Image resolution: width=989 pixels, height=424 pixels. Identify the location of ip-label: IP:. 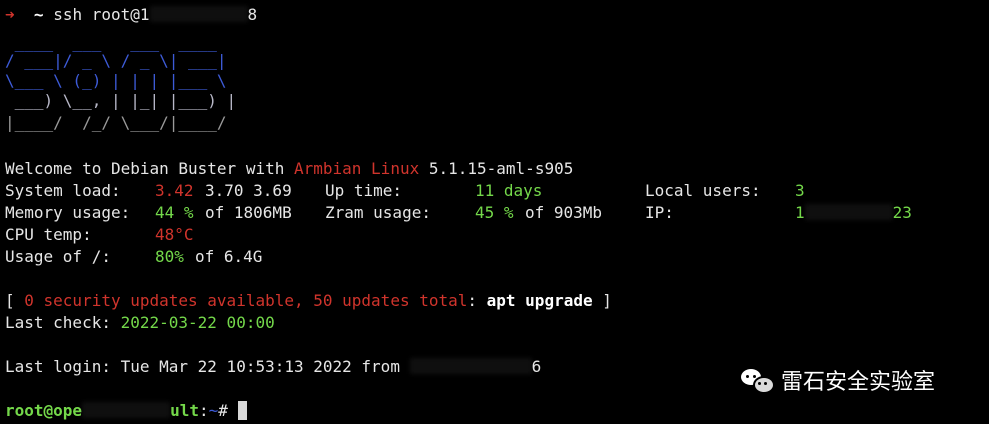
(659, 212).